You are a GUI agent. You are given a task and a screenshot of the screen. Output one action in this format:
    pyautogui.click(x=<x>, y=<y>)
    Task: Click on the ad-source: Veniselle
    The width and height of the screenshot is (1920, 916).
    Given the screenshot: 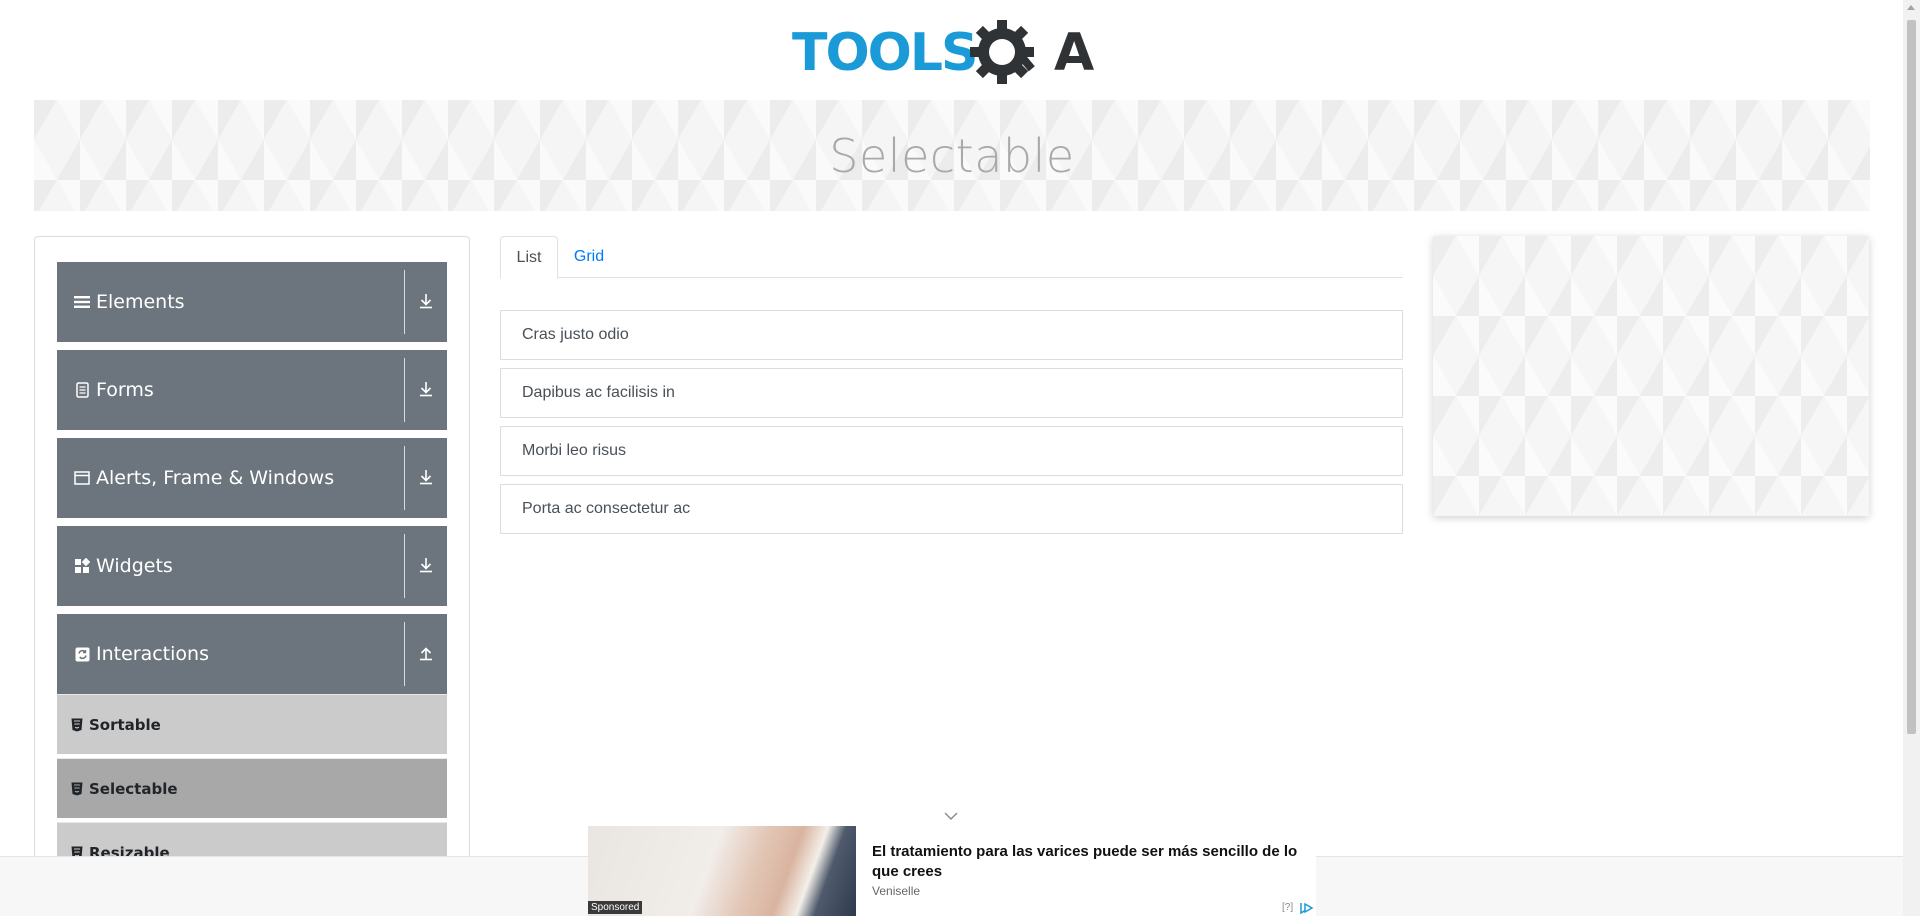 What is the action you would take?
    pyautogui.click(x=896, y=891)
    